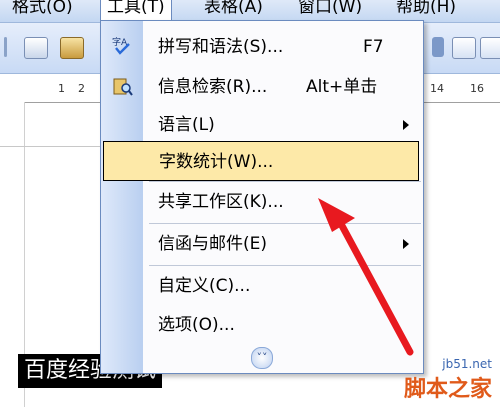 The image size is (500, 407). I want to click on spelling-check-icon: 字A, so click(121, 45).